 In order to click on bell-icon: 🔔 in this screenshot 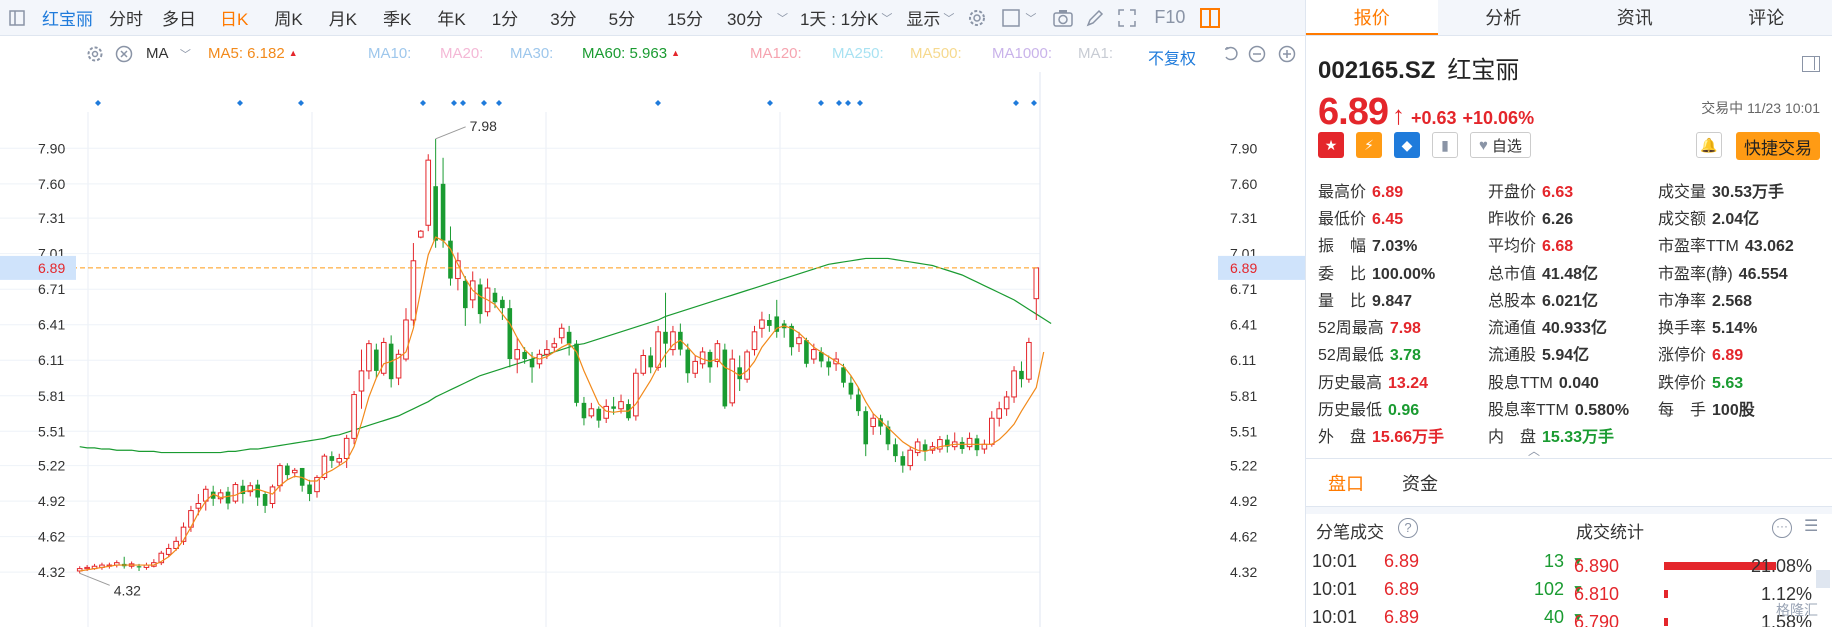, I will do `click(1709, 145)`.